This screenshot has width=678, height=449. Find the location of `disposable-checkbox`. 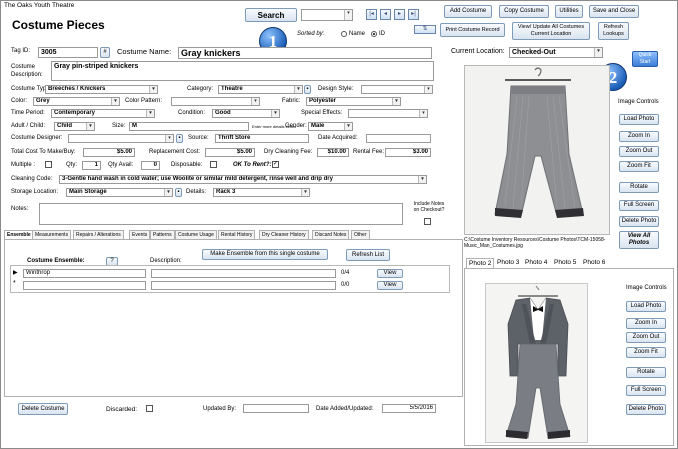

disposable-checkbox is located at coordinates (213, 164).